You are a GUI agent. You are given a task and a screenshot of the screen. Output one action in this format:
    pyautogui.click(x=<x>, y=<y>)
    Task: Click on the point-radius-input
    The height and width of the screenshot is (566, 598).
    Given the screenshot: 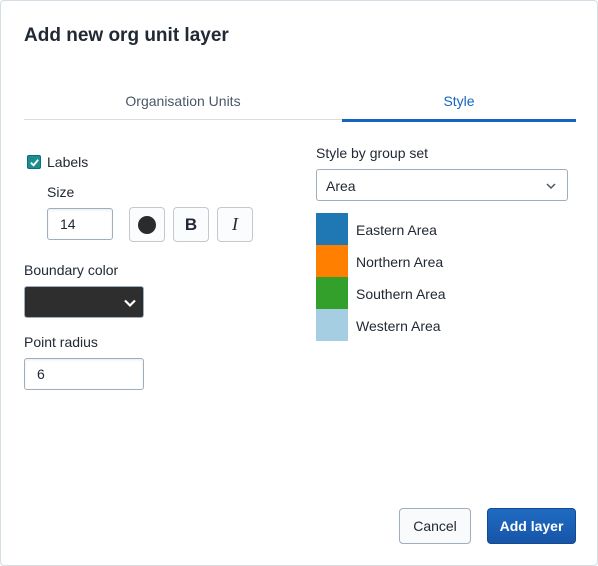 What is the action you would take?
    pyautogui.click(x=84, y=374)
    